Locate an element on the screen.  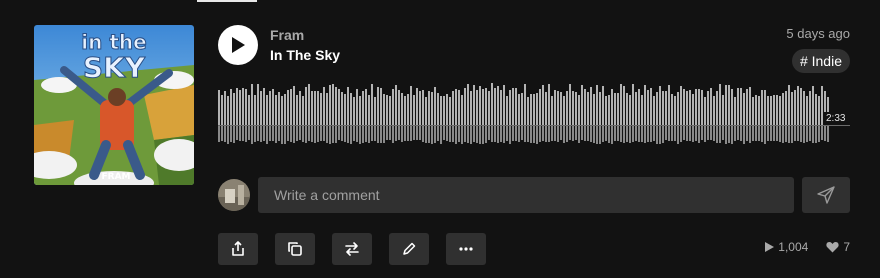
play-button is located at coordinates (238, 45).